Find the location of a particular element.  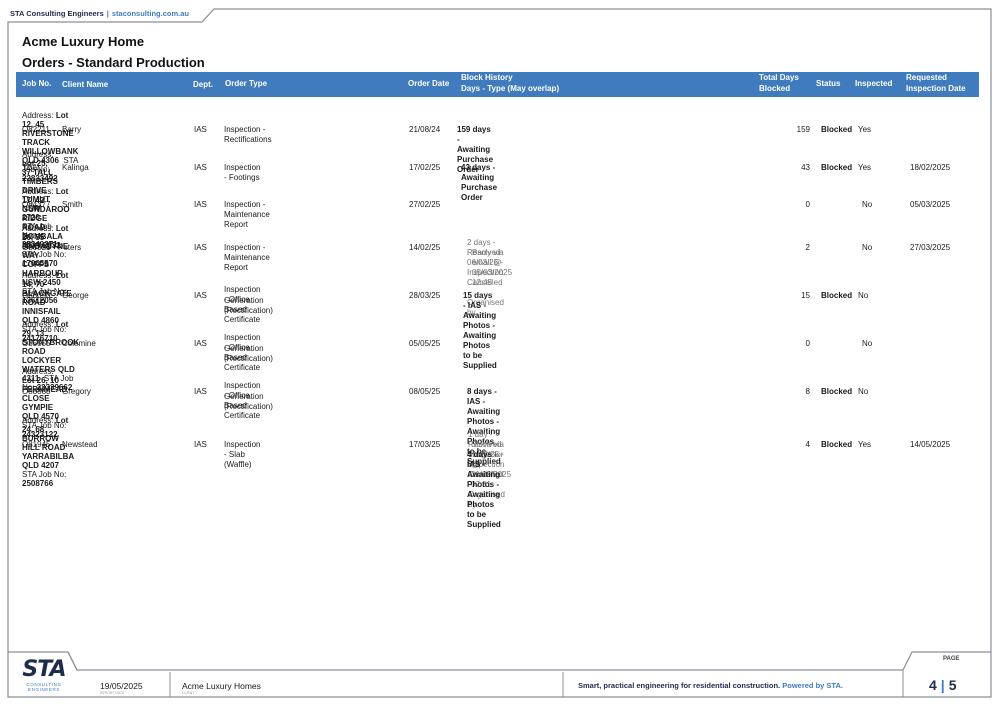

job-no: O84377 is located at coordinates (36, 204).